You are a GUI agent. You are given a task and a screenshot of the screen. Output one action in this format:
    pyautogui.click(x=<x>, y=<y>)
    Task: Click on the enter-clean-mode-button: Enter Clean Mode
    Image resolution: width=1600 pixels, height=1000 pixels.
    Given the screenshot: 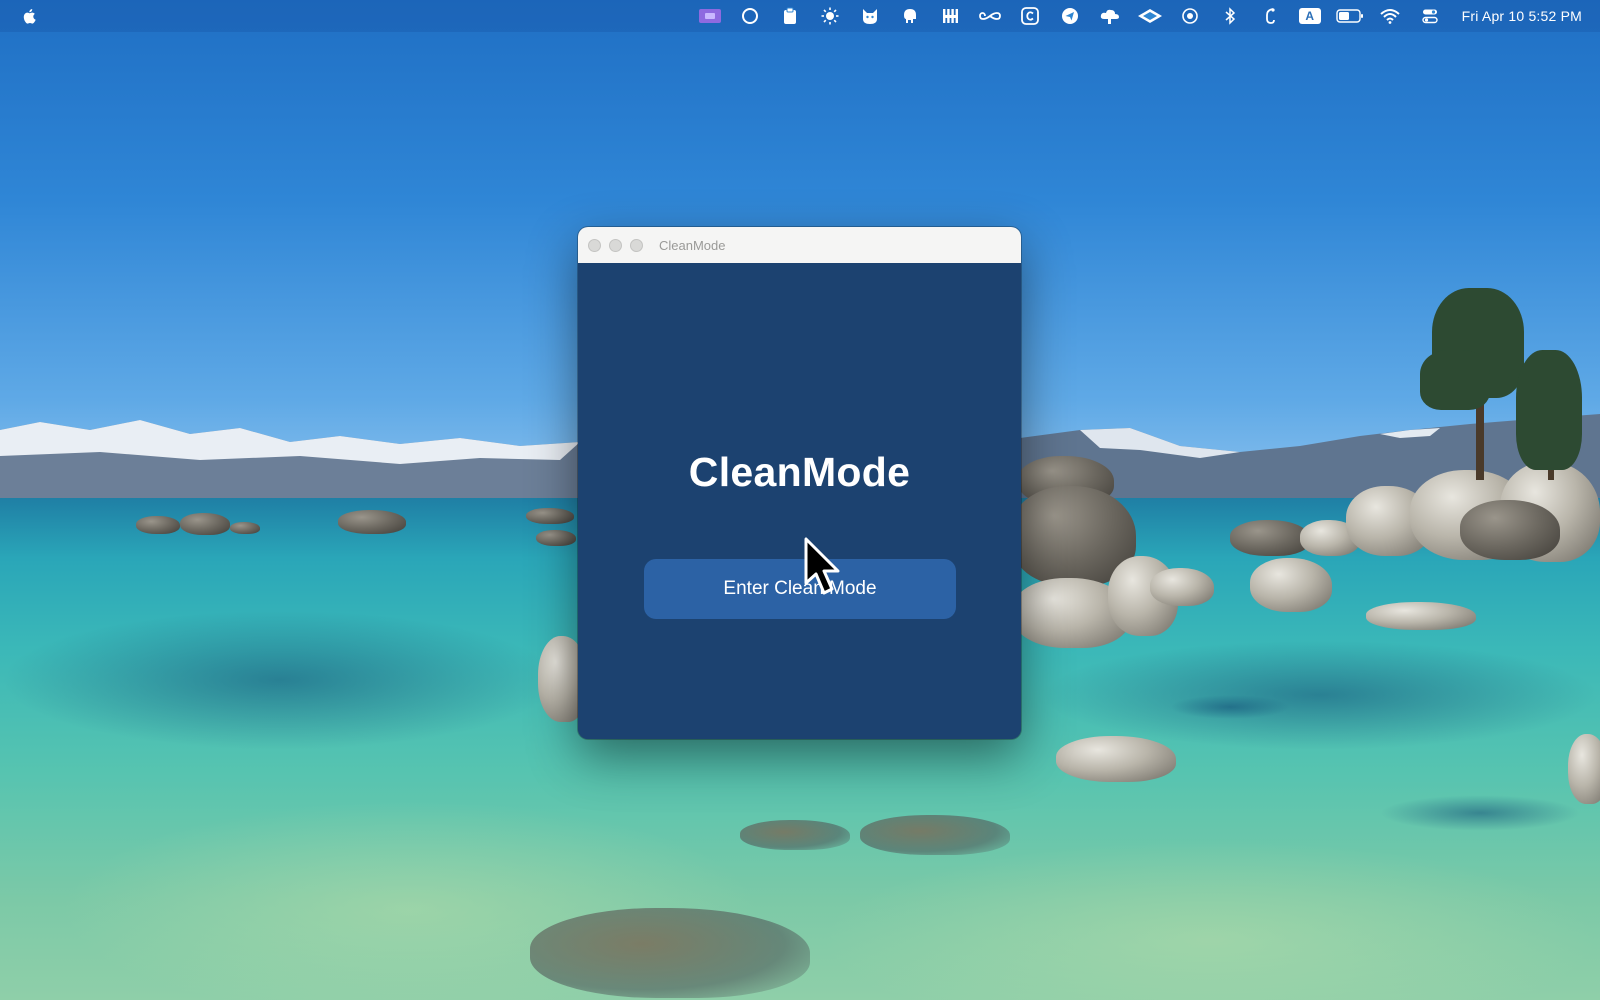 What is the action you would take?
    pyautogui.click(x=800, y=589)
    